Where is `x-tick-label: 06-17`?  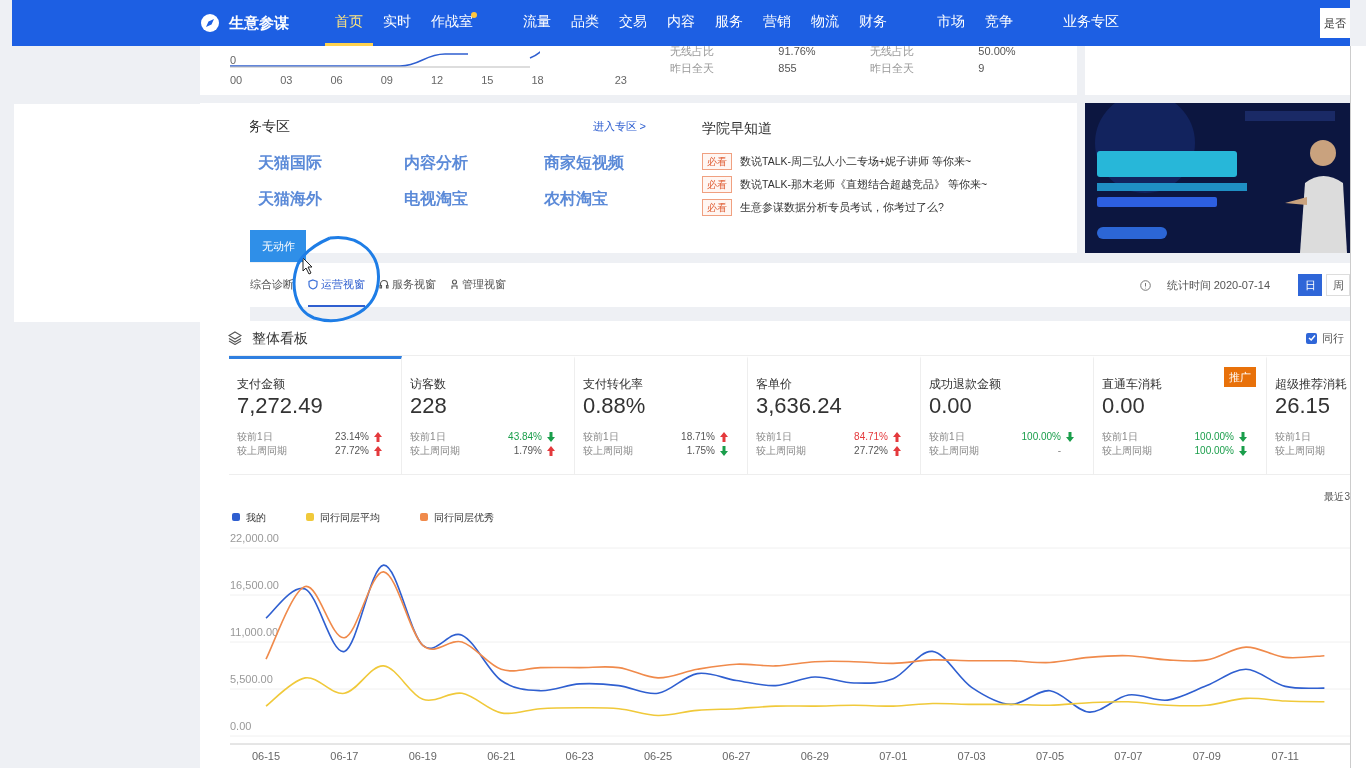
x-tick-label: 06-17 is located at coordinates (344, 756).